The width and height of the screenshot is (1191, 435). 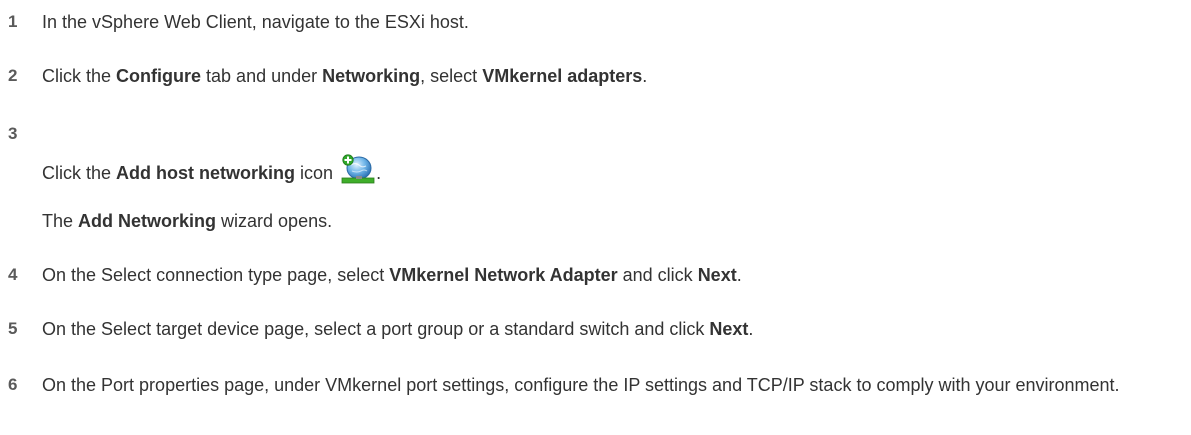 I want to click on step-text: Click the Add host networking icon ., so click(x=612, y=169).